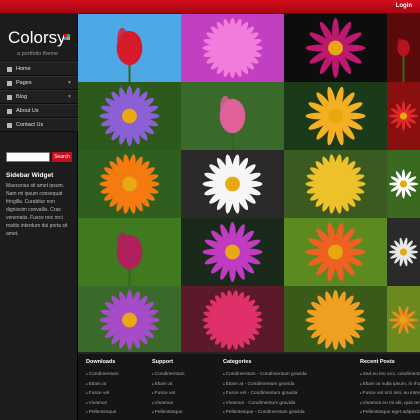  I want to click on footer-heading: Recent Posts, so click(377, 362).